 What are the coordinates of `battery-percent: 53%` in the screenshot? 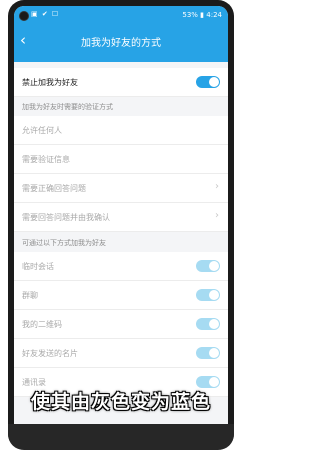 It's located at (190, 15).